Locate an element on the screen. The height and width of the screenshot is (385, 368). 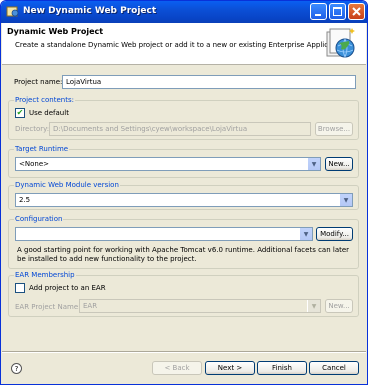
configuration-select: ▼ is located at coordinates (164, 234).